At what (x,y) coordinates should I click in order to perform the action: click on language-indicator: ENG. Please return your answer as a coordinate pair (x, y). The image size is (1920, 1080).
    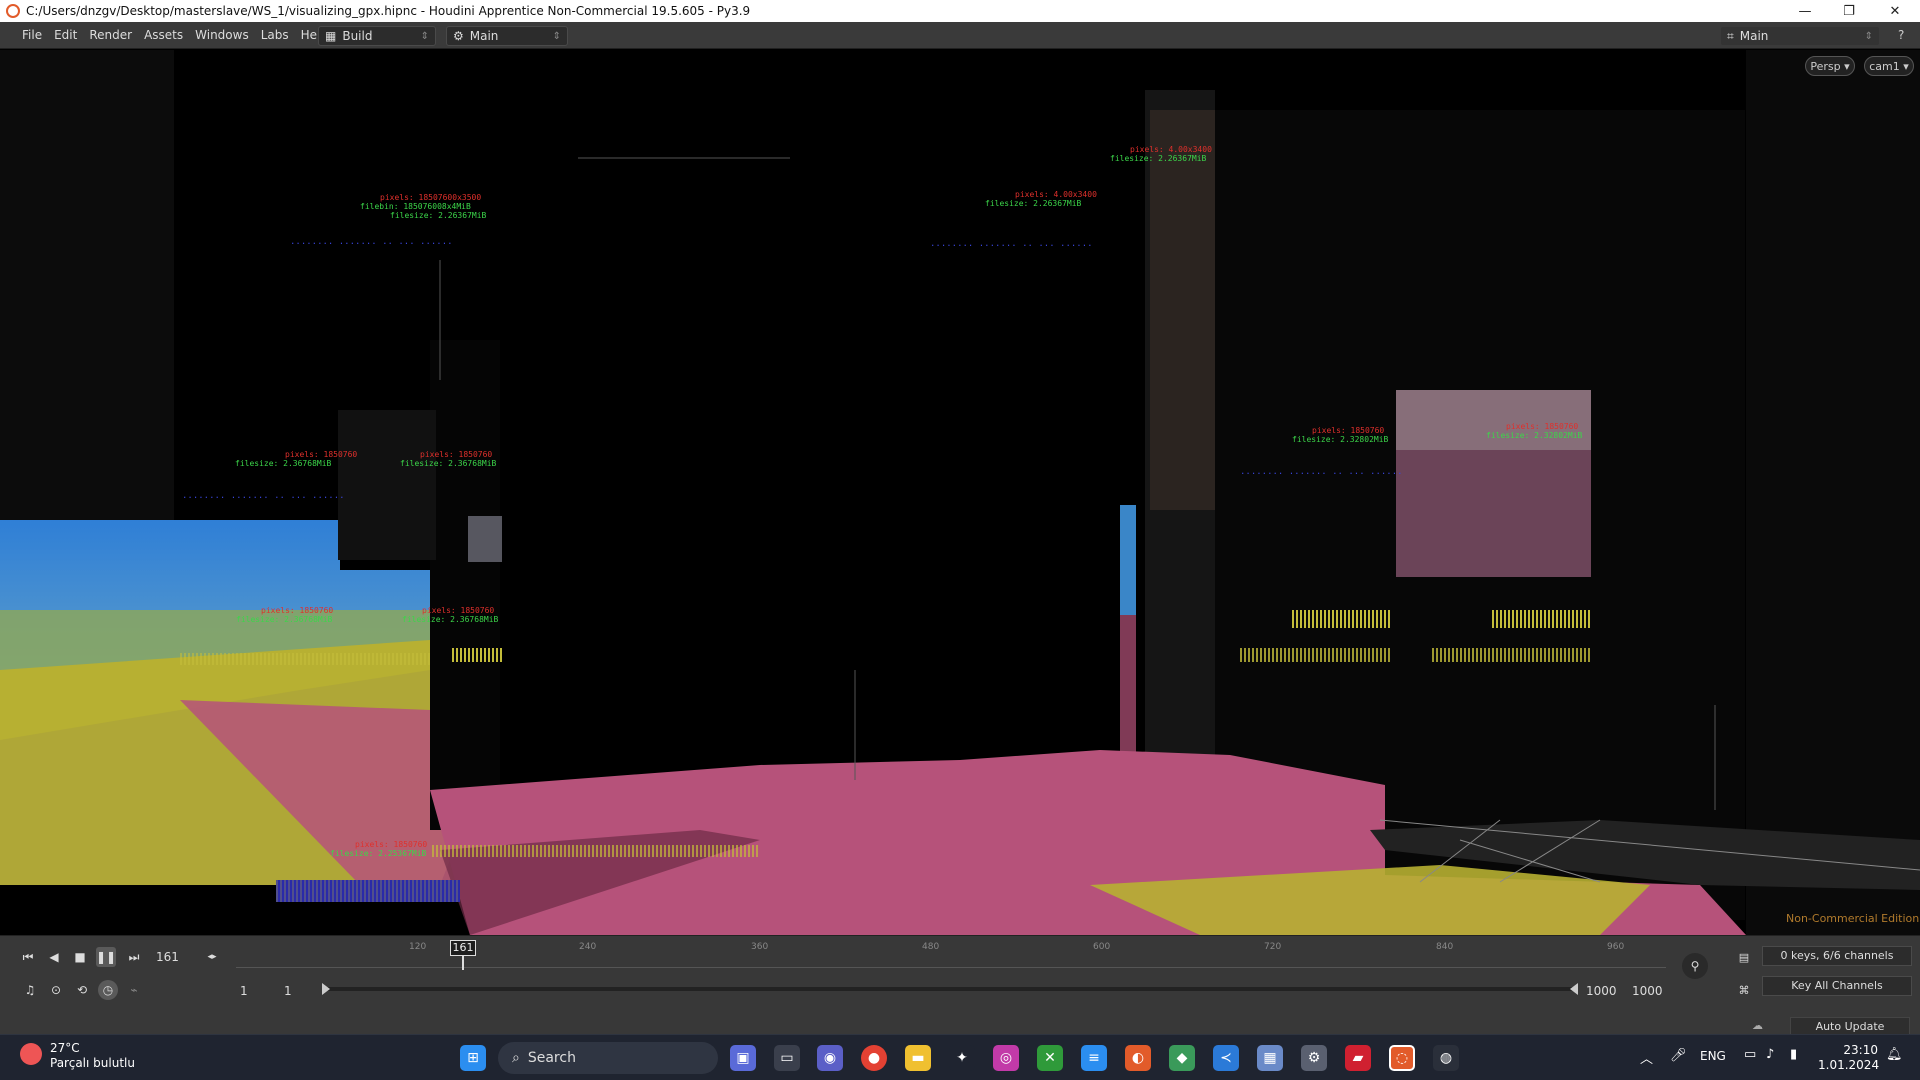
    Looking at the image, I should click on (1713, 1056).